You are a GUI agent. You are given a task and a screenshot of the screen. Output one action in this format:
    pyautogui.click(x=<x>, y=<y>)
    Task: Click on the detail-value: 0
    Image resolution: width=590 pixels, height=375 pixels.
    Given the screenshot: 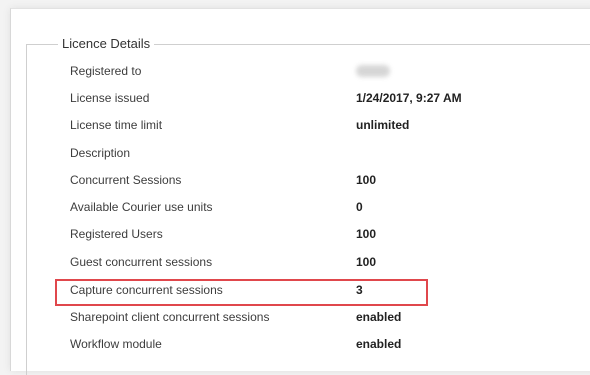 What is the action you would take?
    pyautogui.click(x=359, y=207)
    